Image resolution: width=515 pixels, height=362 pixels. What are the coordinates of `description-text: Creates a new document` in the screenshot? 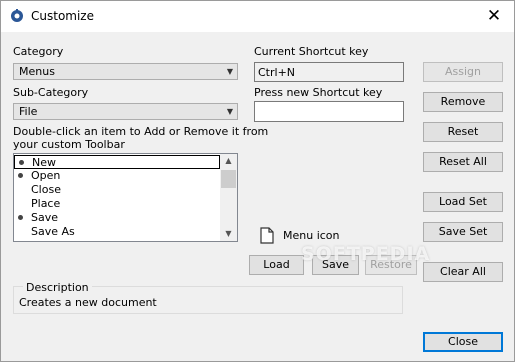 It's located at (88, 302).